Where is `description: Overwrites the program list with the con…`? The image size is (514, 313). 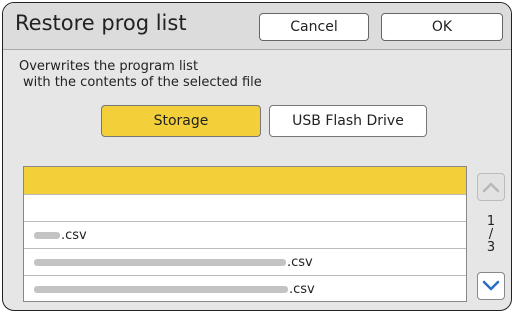 description: Overwrites the program list with the con… is located at coordinates (140, 75).